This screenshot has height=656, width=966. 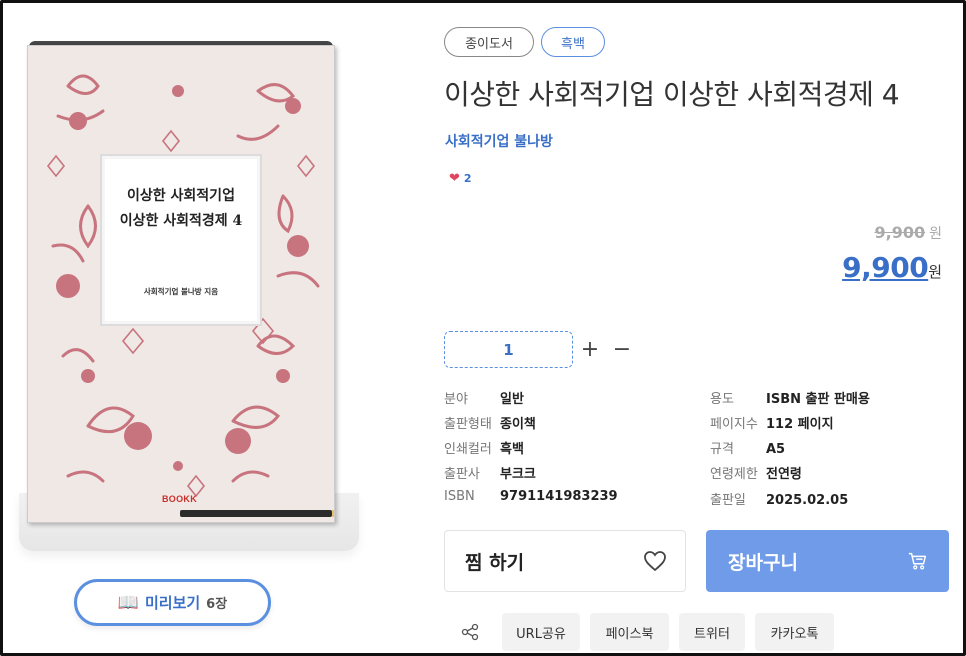 I want to click on original-price-value: 9,900, so click(x=900, y=232).